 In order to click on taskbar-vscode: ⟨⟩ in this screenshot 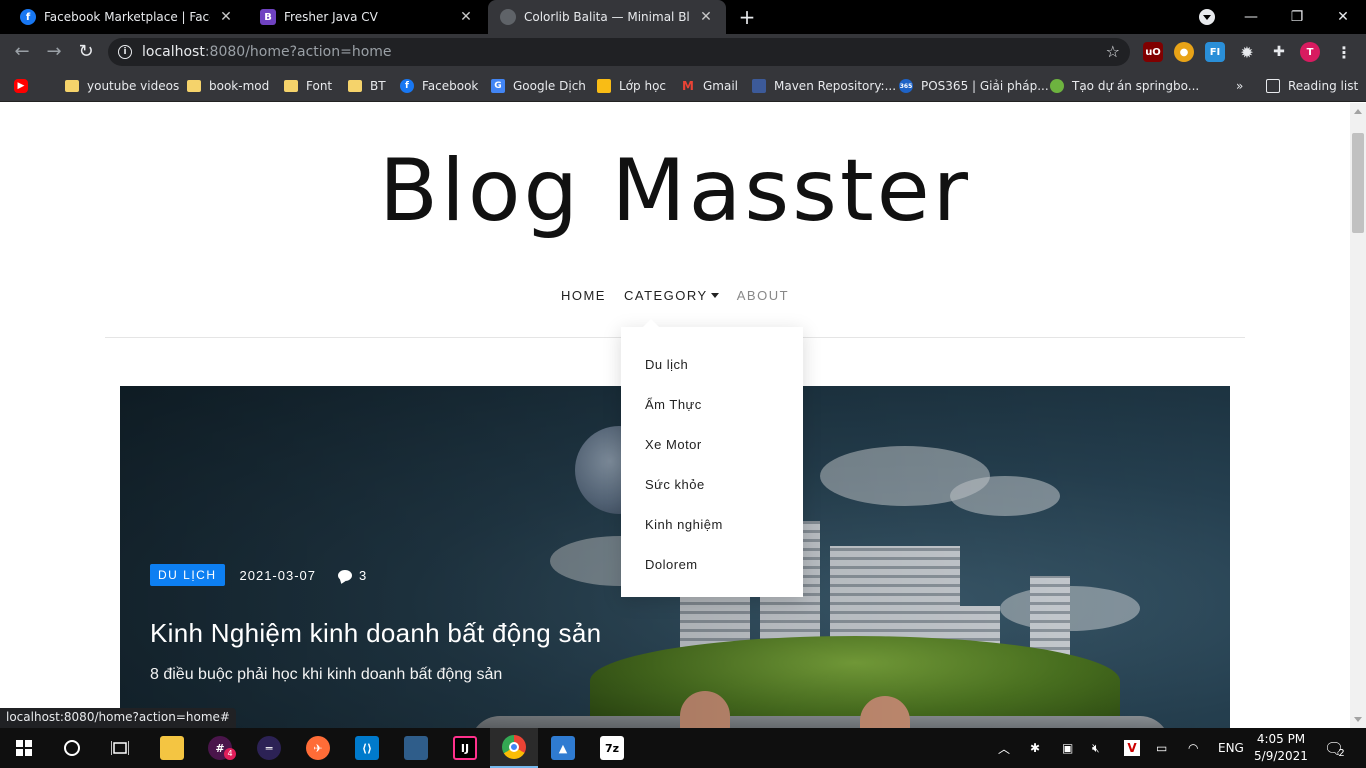, I will do `click(367, 748)`.